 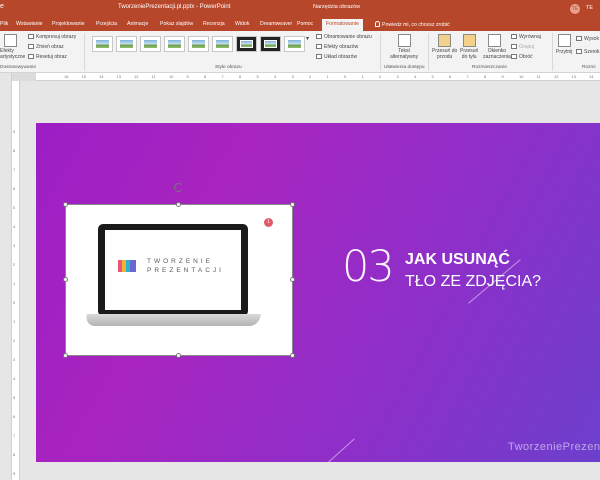 I want to click on picture-layout-icon, so click(x=319, y=56).